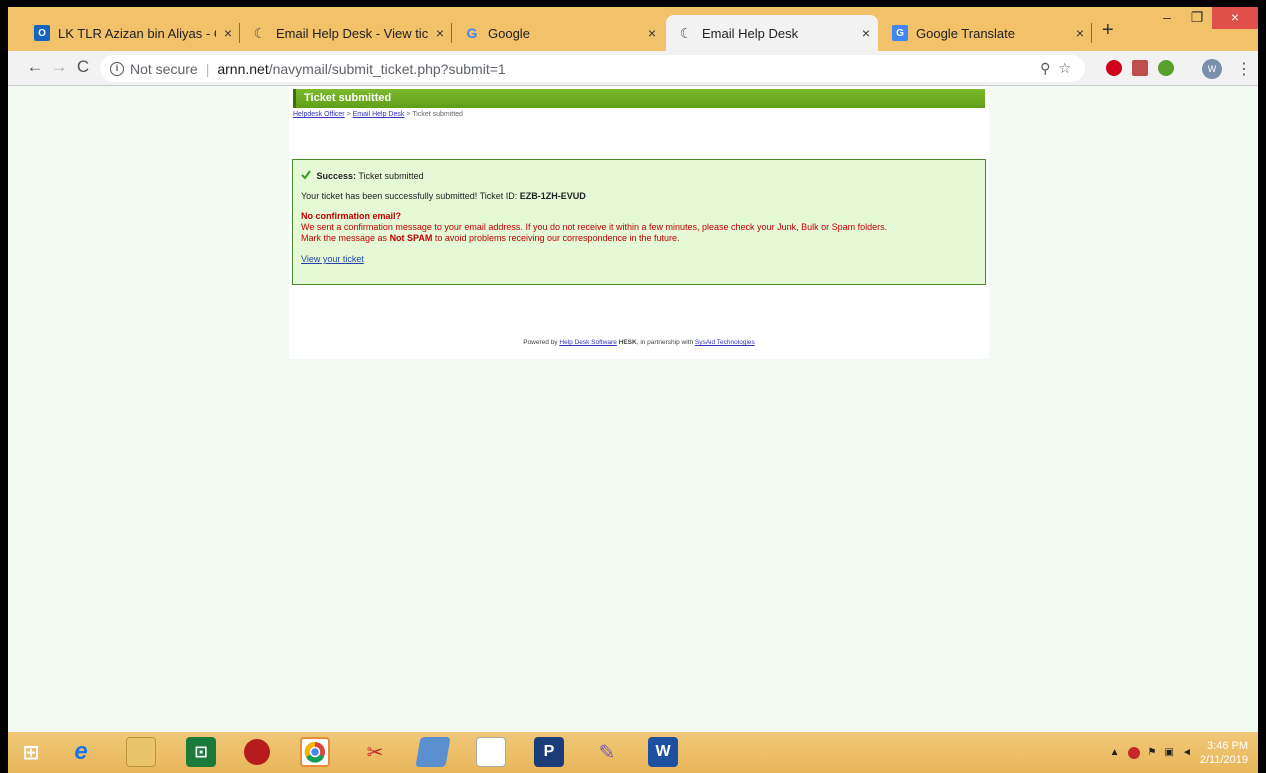  I want to click on tab-label: Email Help Desk, so click(750, 33).